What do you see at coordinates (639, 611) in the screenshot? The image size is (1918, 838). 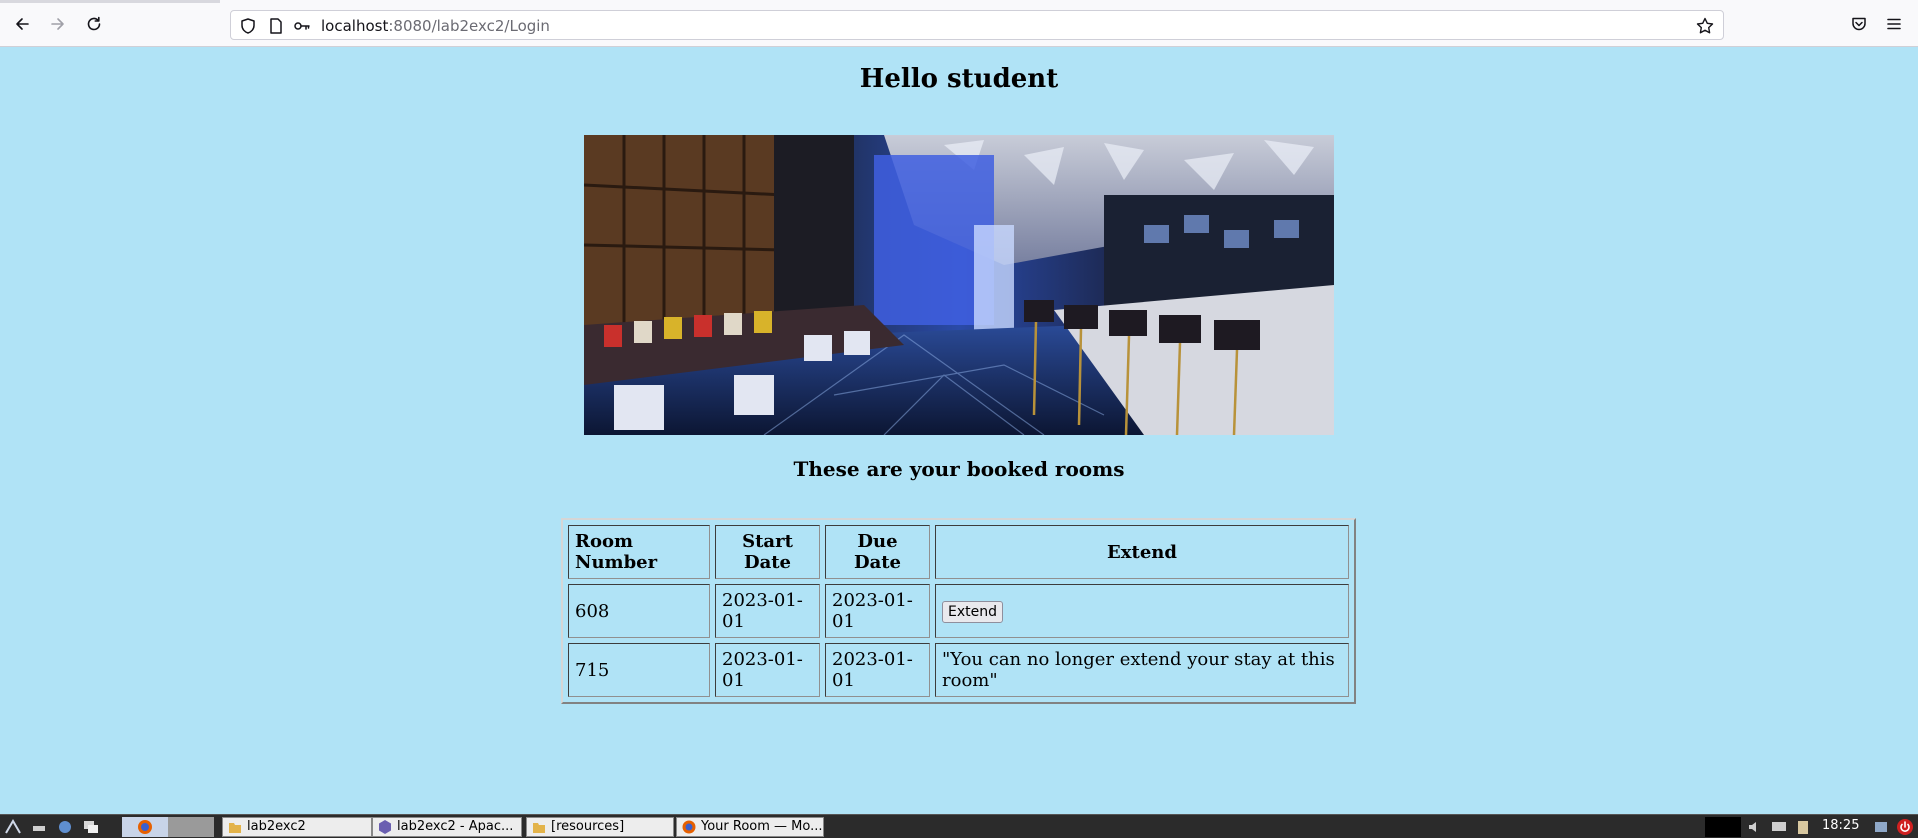 I see `room-number-cell: 608` at bounding box center [639, 611].